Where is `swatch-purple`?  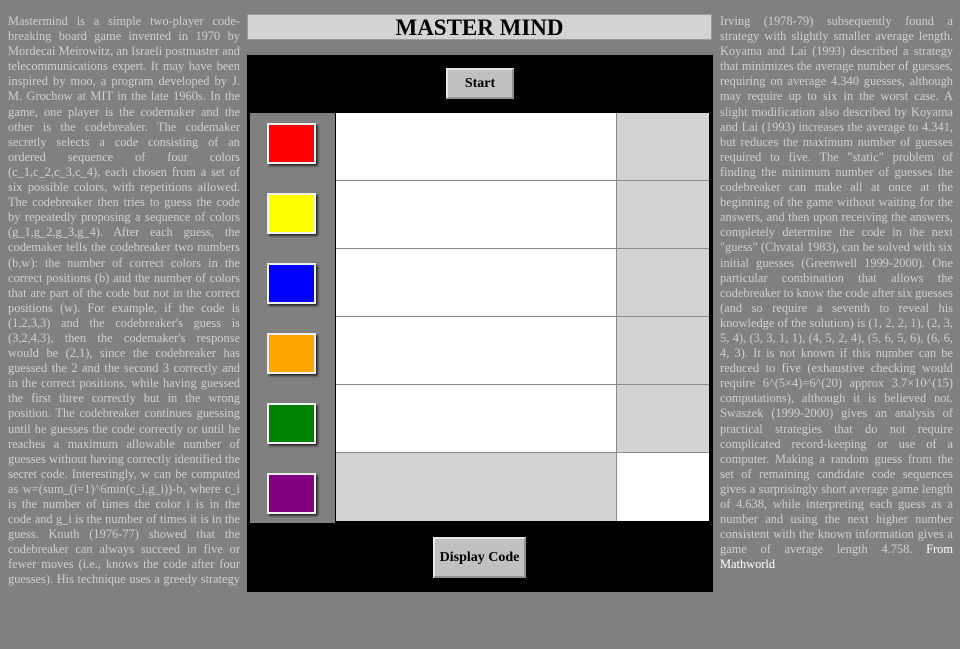 swatch-purple is located at coordinates (291, 493).